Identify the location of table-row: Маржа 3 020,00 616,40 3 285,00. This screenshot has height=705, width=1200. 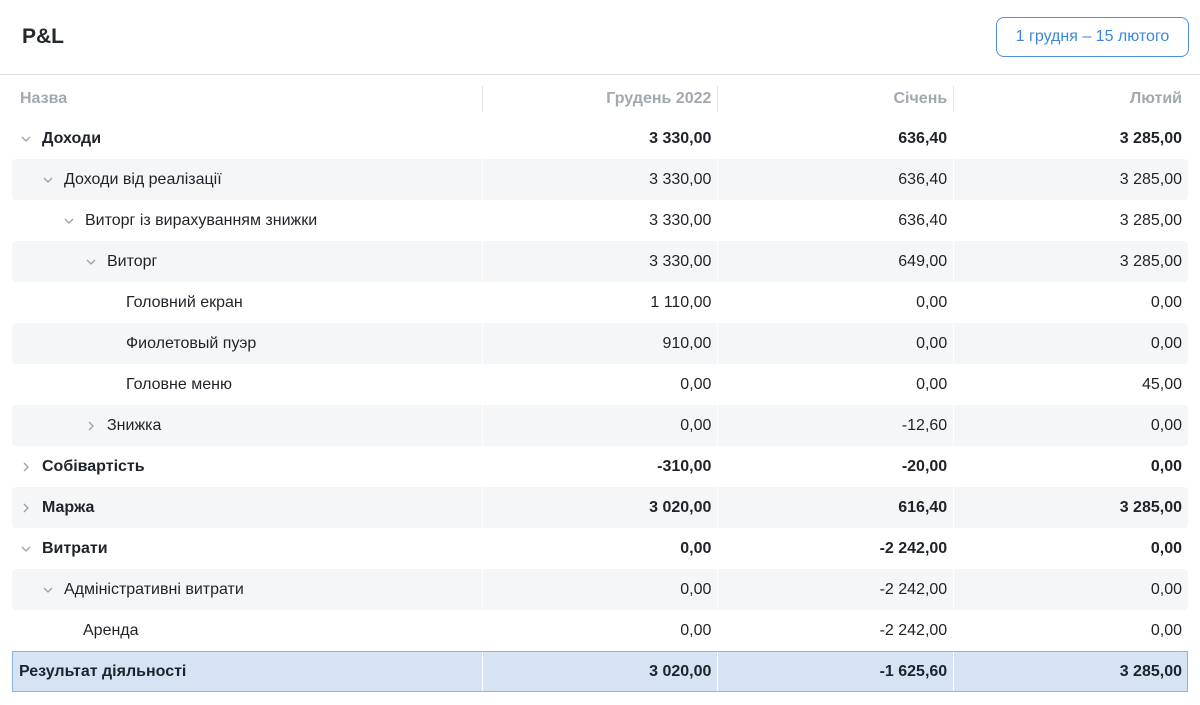
(600, 507).